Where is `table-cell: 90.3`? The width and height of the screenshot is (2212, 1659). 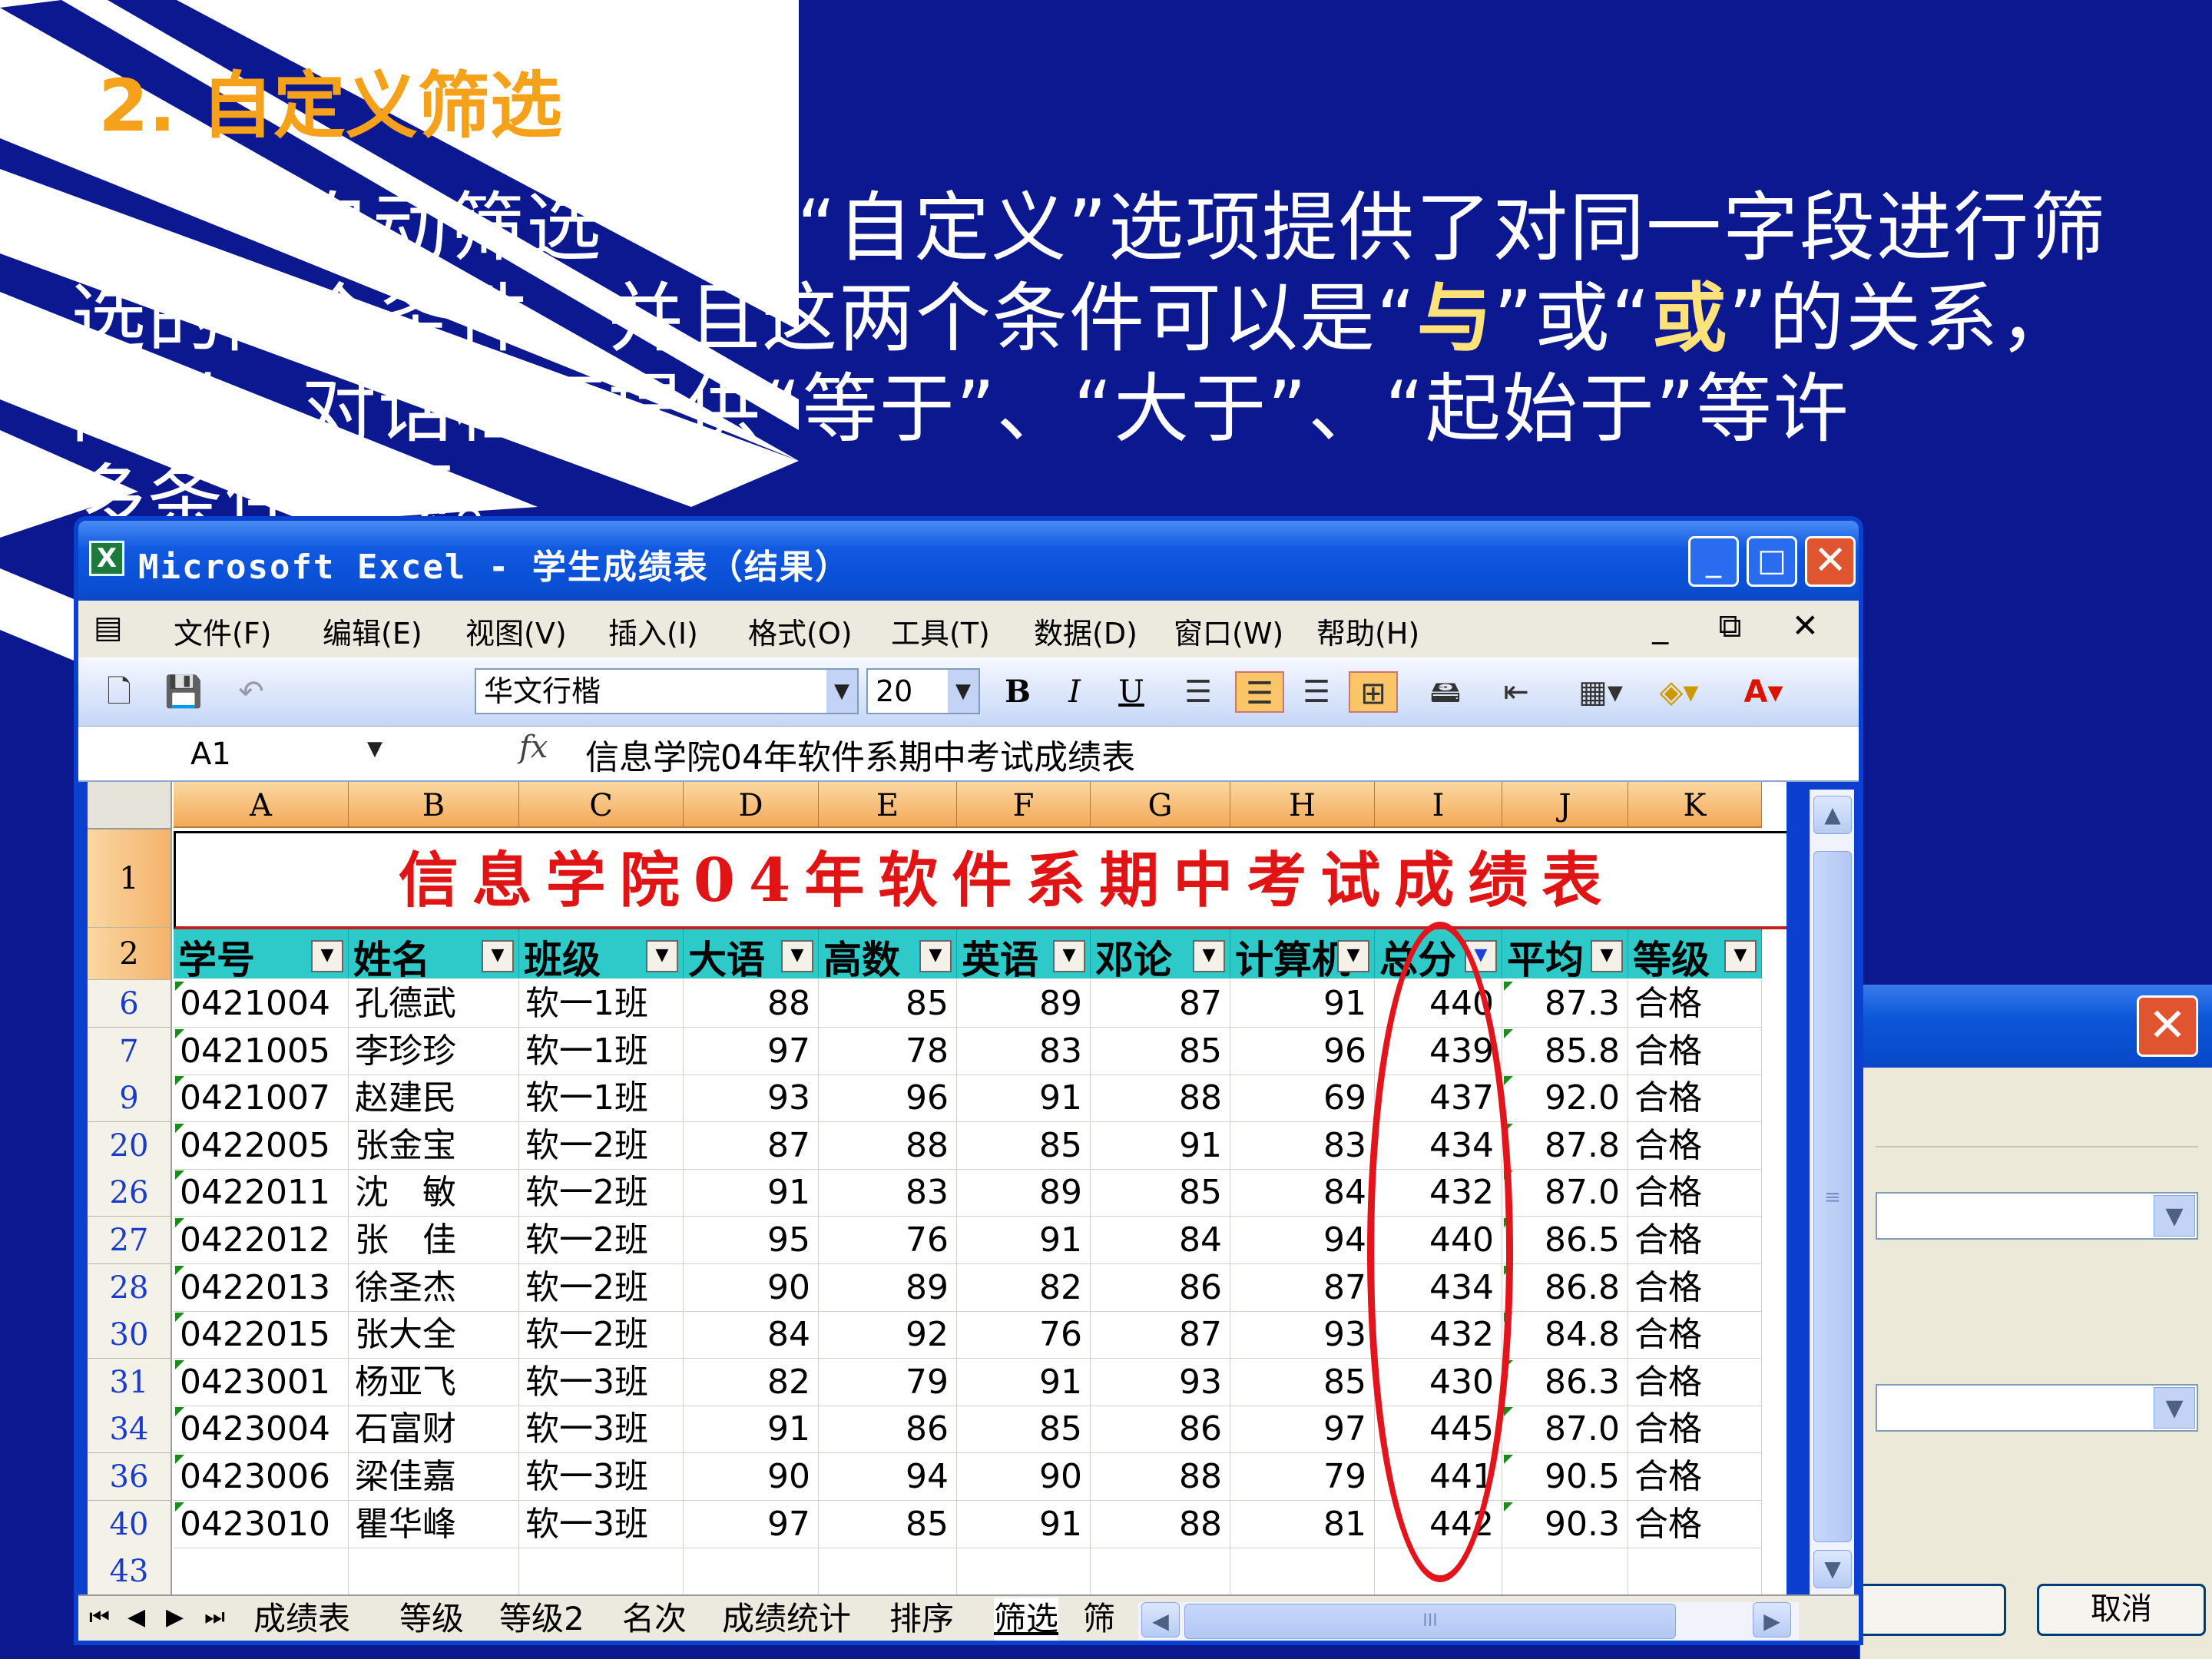
table-cell: 90.3 is located at coordinates (1565, 1524).